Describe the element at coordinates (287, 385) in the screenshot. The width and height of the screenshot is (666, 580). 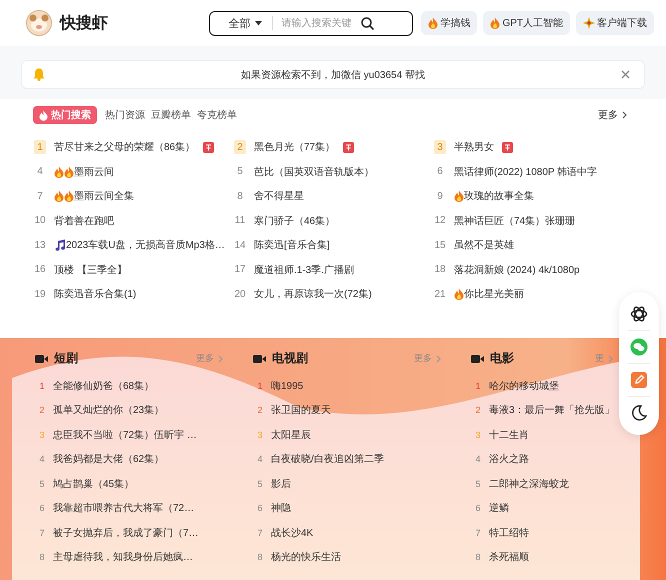
I see `title-link: 嗨1995` at that location.